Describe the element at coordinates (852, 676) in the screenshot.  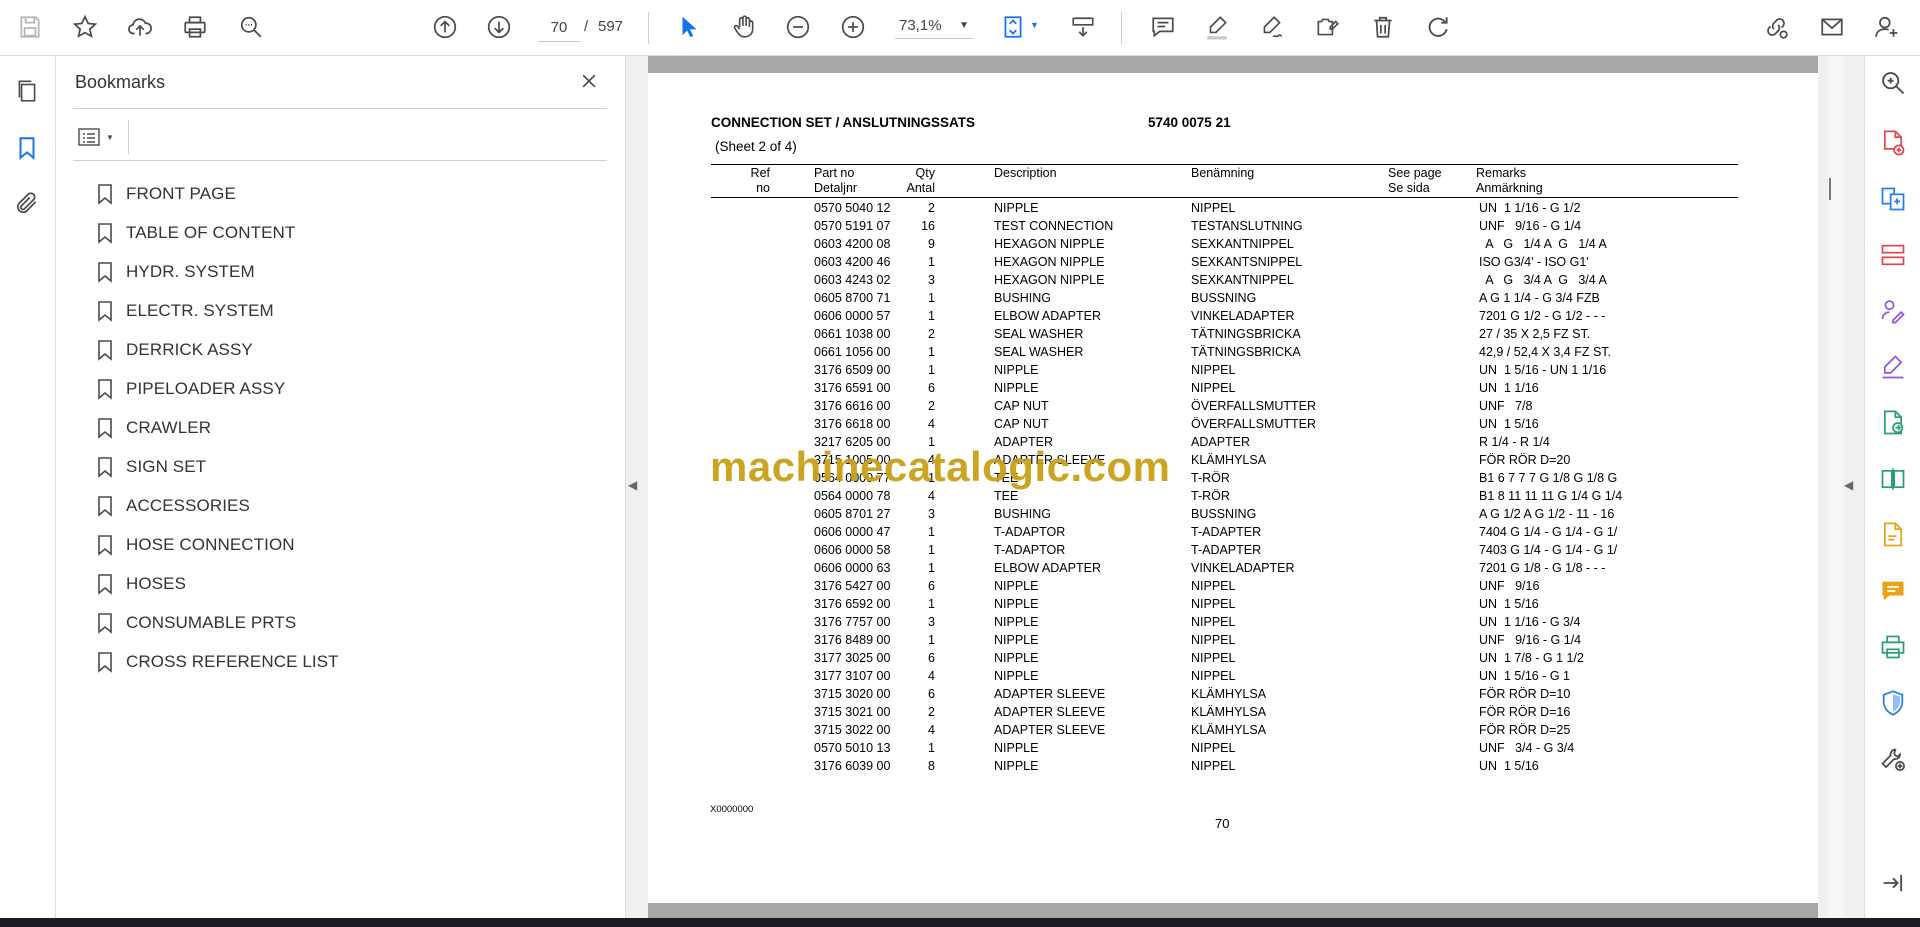
I see `row-part-number: 3177 3107 00` at that location.